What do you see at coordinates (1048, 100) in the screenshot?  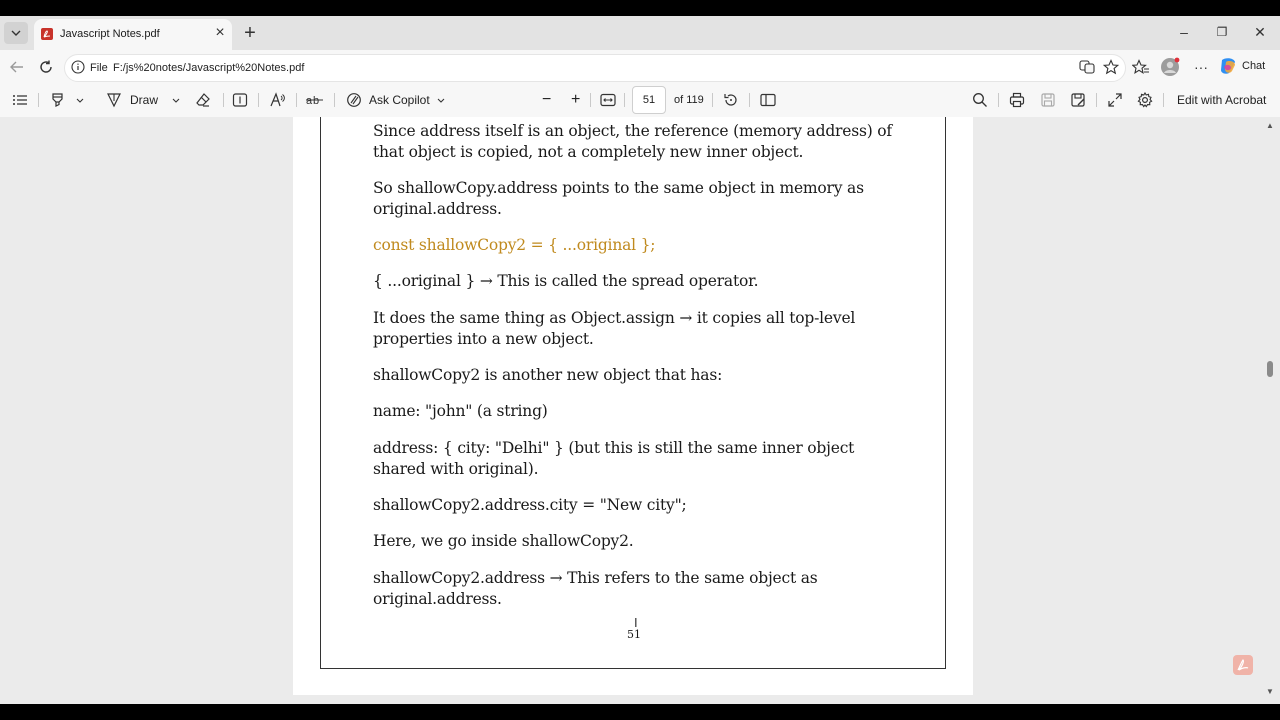 I see `save-button` at bounding box center [1048, 100].